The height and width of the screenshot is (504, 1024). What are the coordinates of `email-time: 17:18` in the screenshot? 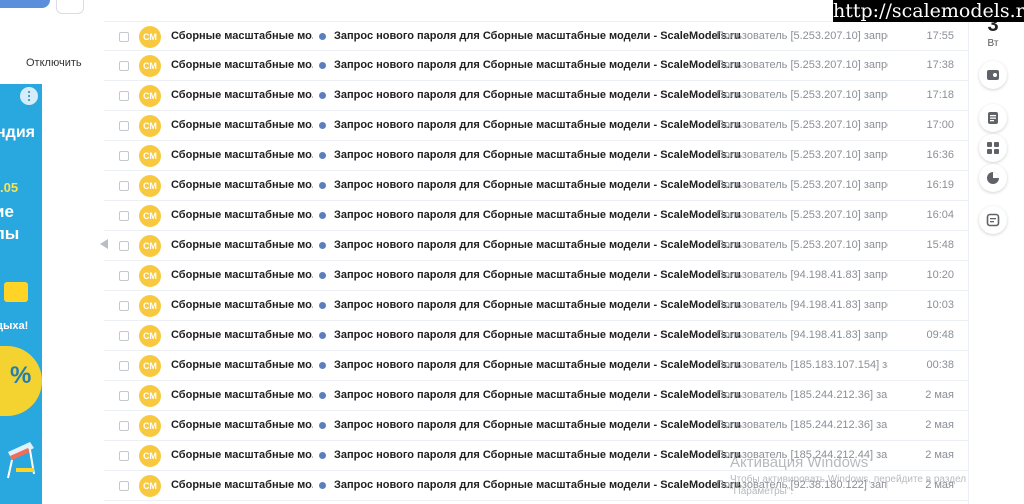 It's located at (940, 95).